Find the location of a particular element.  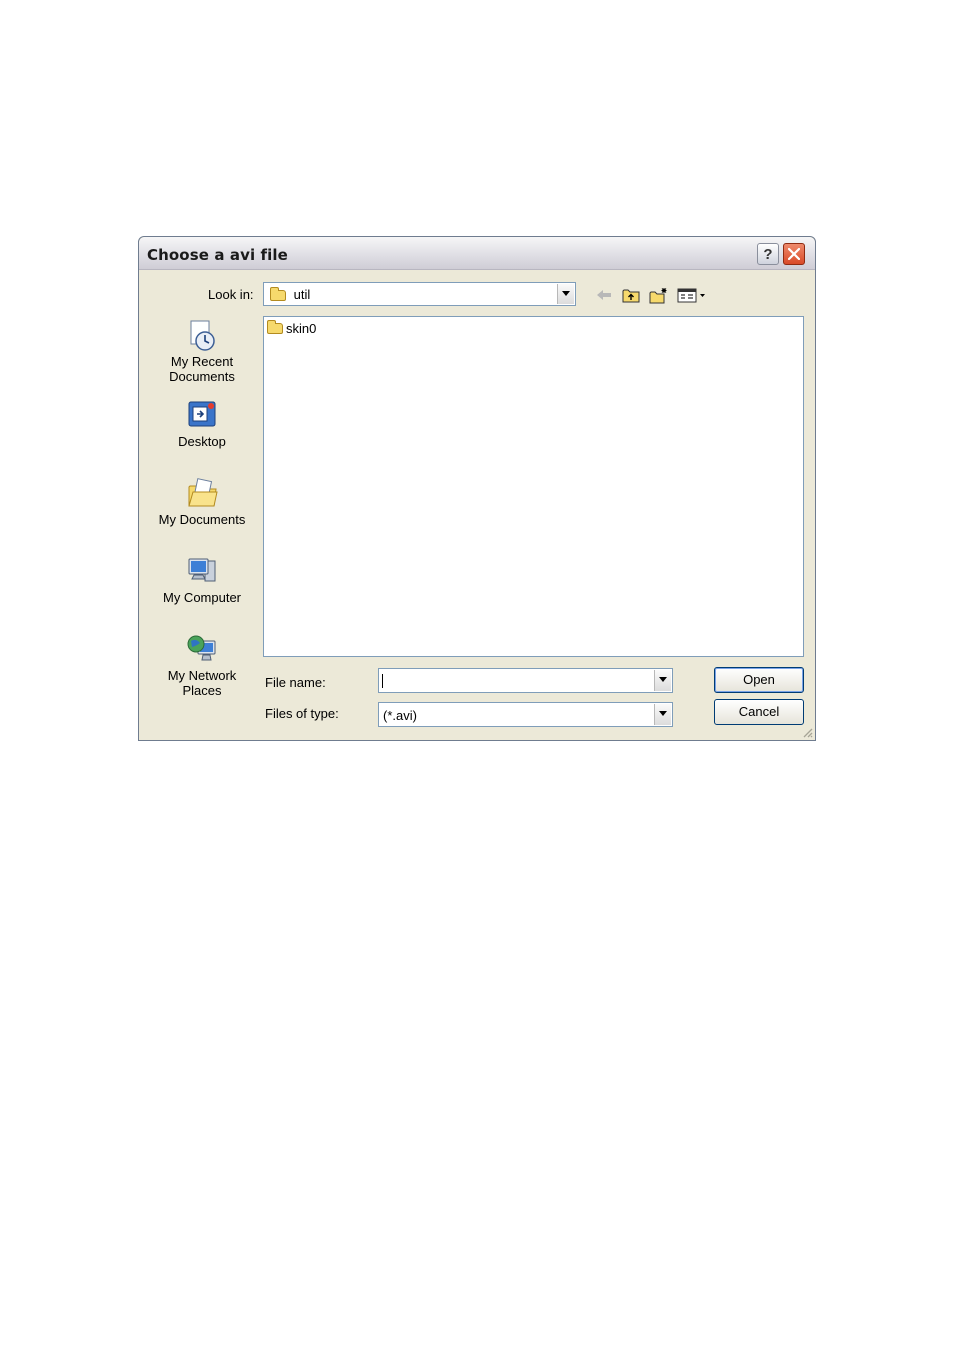

close-icon is located at coordinates (794, 254).